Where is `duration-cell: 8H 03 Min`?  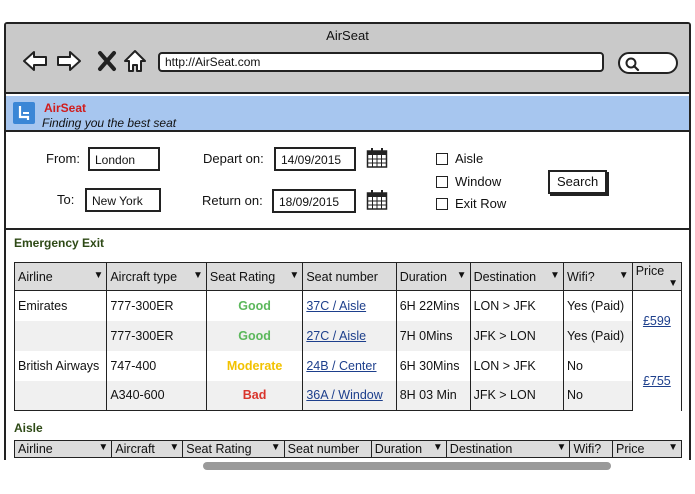
duration-cell: 8H 03 Min is located at coordinates (433, 395).